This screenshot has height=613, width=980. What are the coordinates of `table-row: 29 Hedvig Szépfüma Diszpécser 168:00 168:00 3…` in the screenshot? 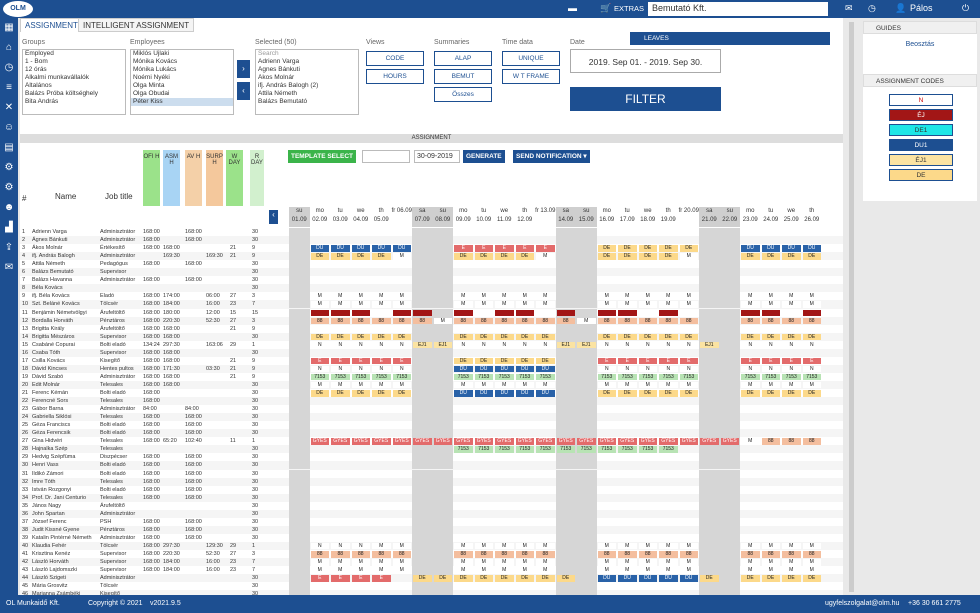 It's located at (431, 457).